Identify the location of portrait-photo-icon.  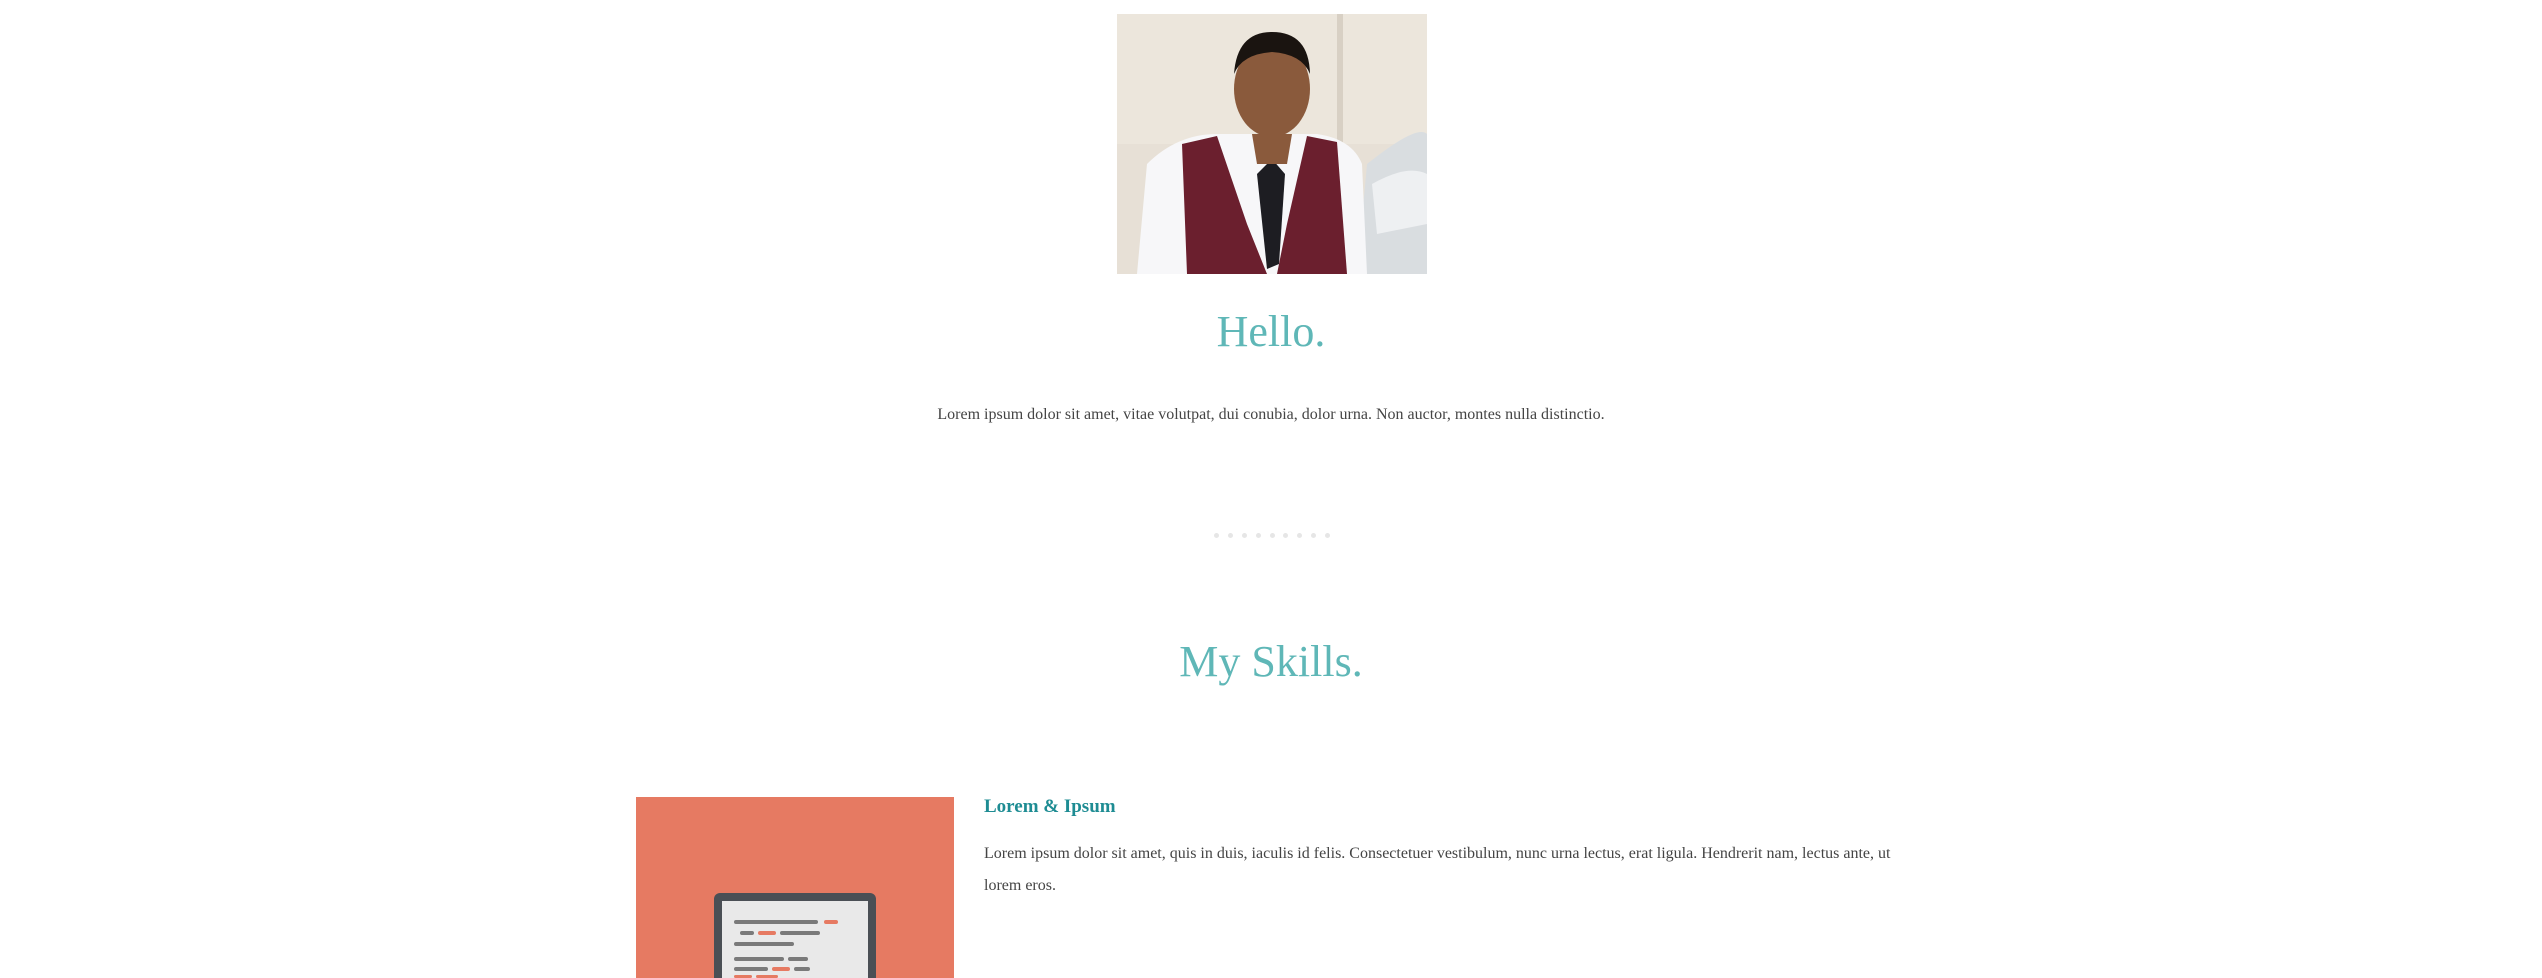
(1272, 144).